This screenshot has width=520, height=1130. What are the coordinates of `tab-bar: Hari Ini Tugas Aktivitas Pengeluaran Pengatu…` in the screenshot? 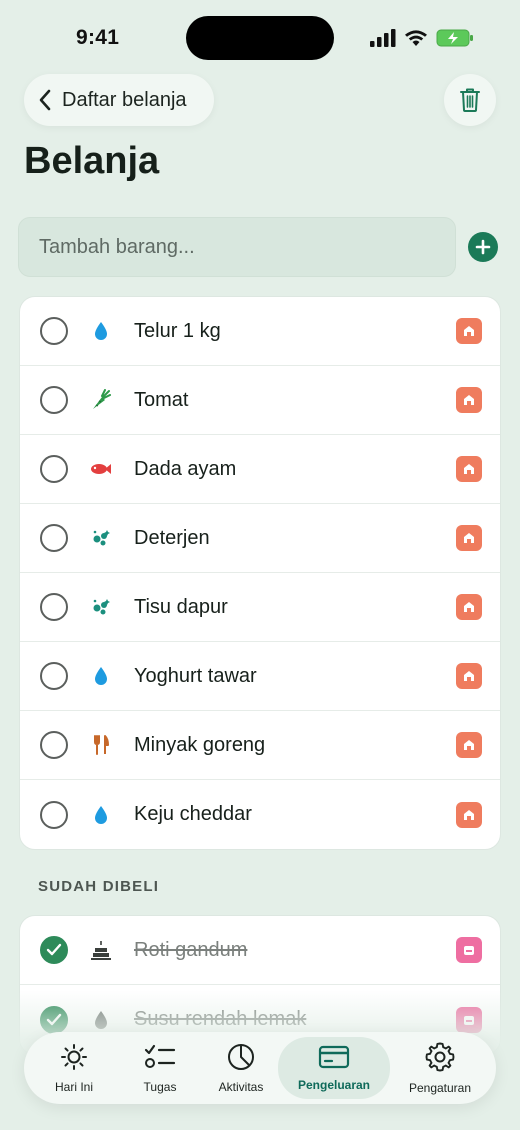 It's located at (260, 1068).